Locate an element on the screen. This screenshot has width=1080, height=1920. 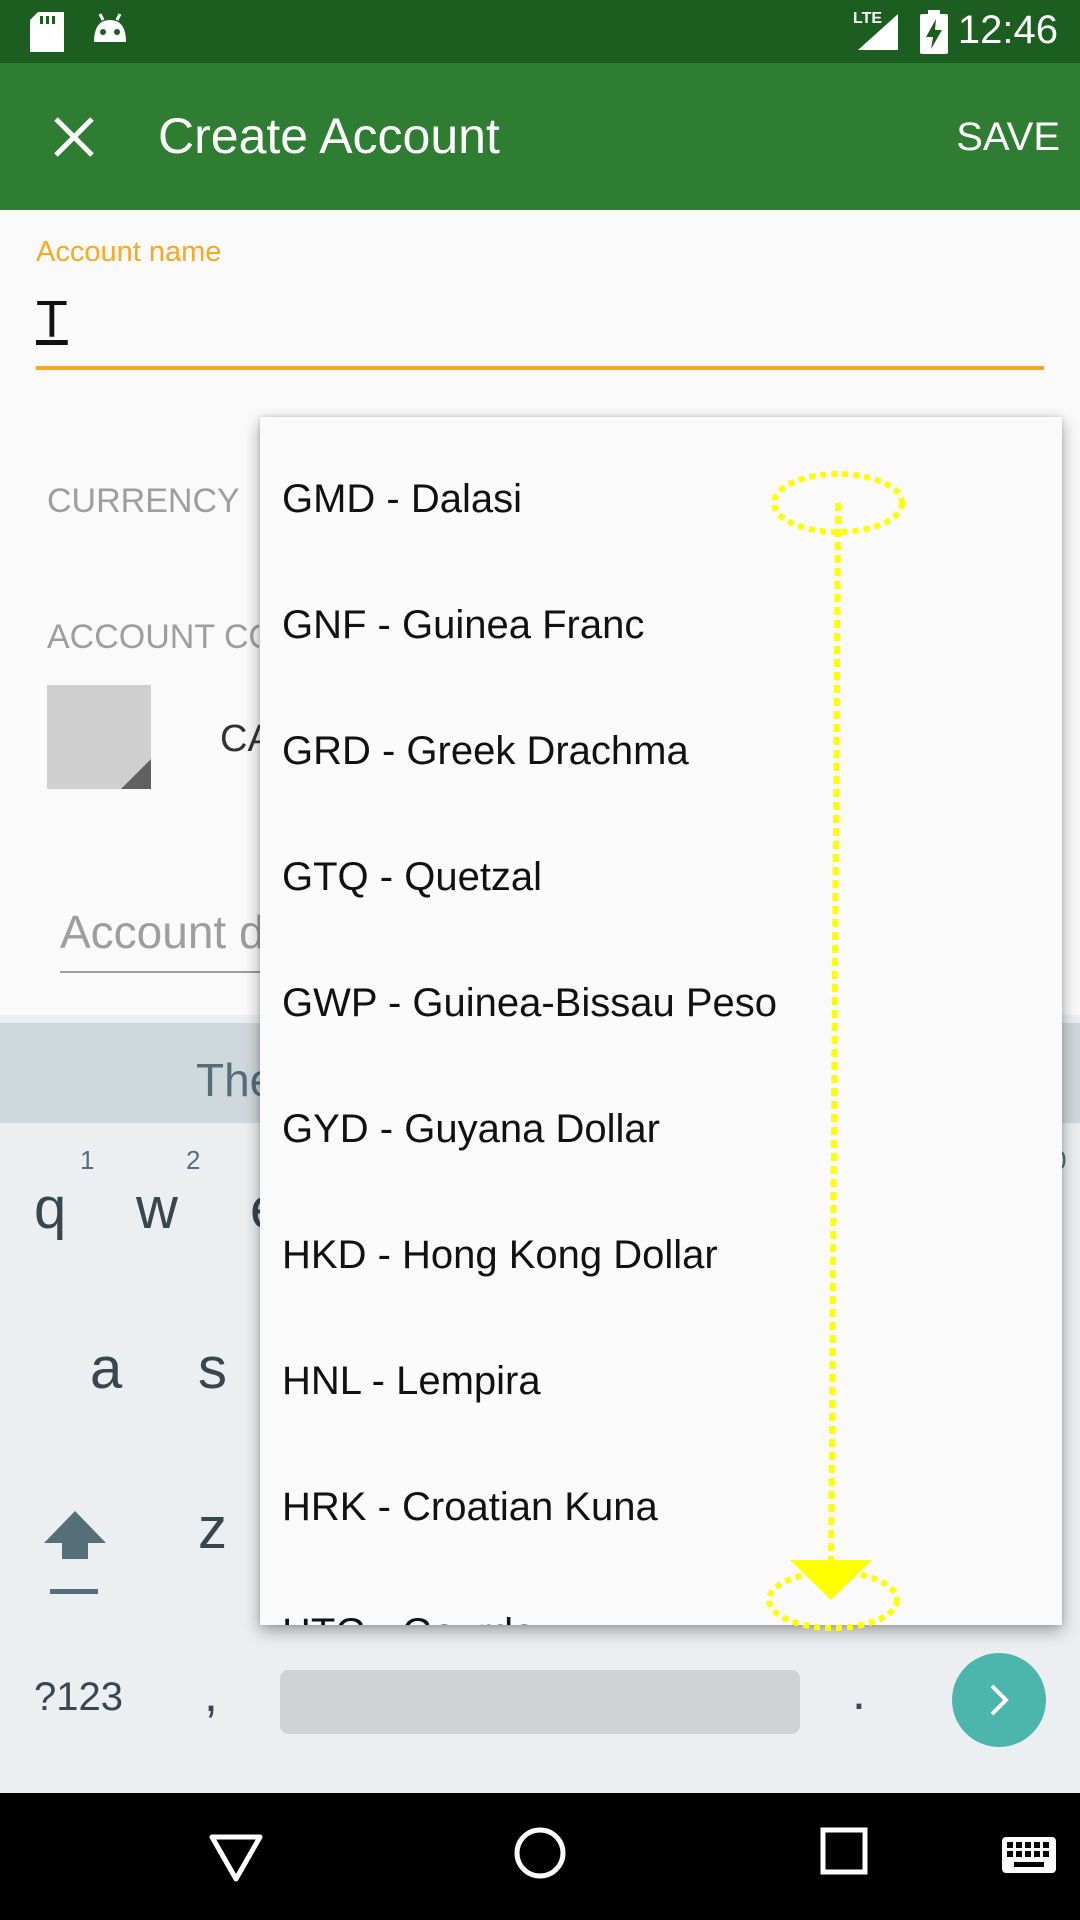
period-key: . is located at coordinates (859, 1692).